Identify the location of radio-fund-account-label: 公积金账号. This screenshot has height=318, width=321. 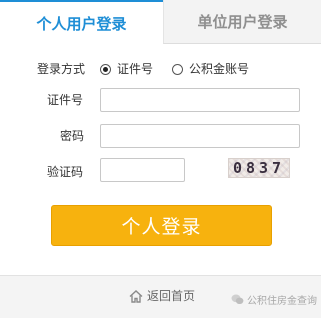
(219, 69).